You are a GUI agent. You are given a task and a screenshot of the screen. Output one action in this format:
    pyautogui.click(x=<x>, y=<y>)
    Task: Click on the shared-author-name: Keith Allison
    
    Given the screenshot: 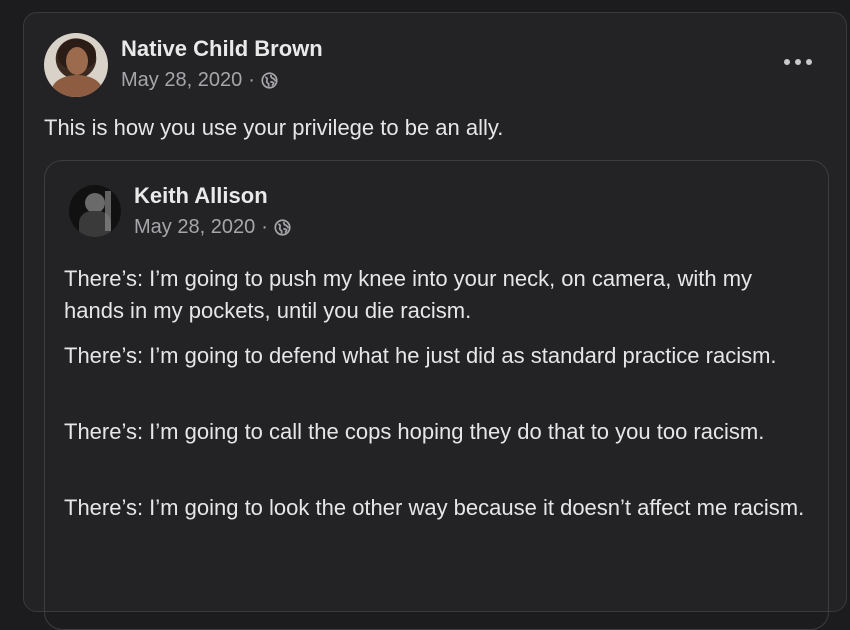 What is the action you would take?
    pyautogui.click(x=201, y=196)
    